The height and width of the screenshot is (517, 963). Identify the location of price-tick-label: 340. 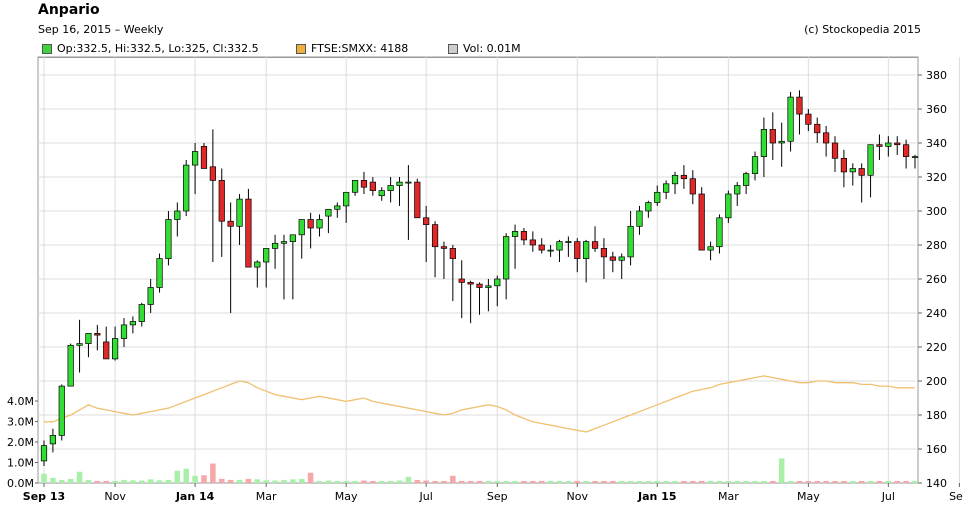
(936, 143).